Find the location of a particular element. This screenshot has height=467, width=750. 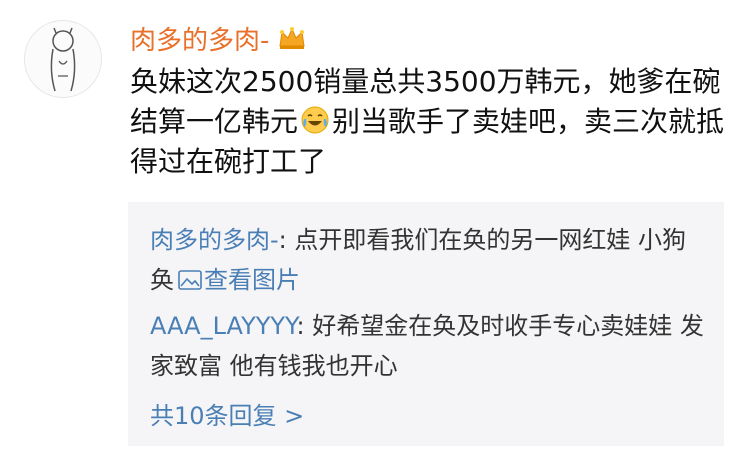

comment-username: 肉多的多肉- is located at coordinates (218, 38).